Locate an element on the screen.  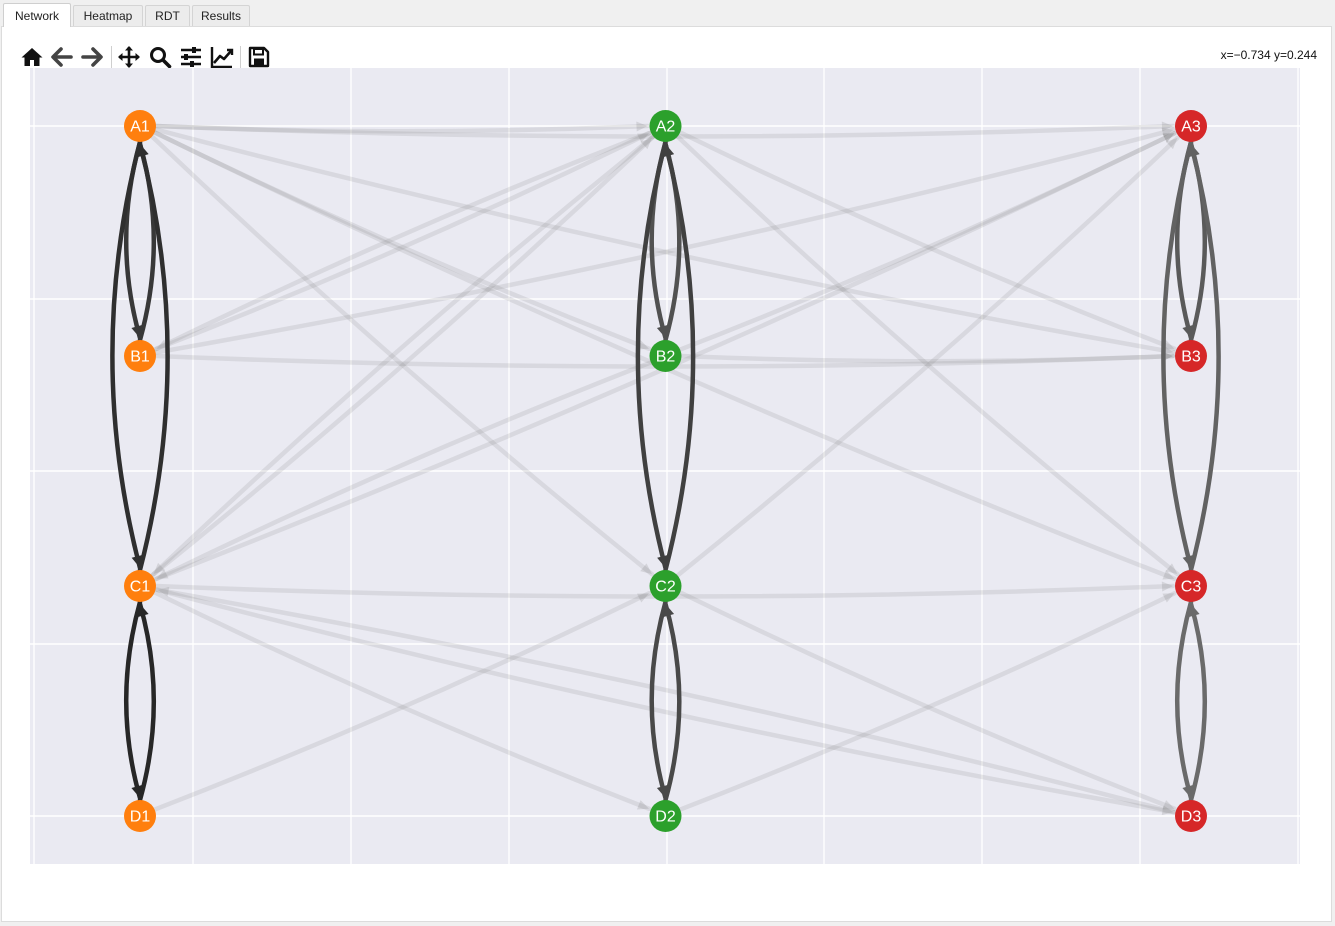
node-label: A3 is located at coordinates (1191, 127).